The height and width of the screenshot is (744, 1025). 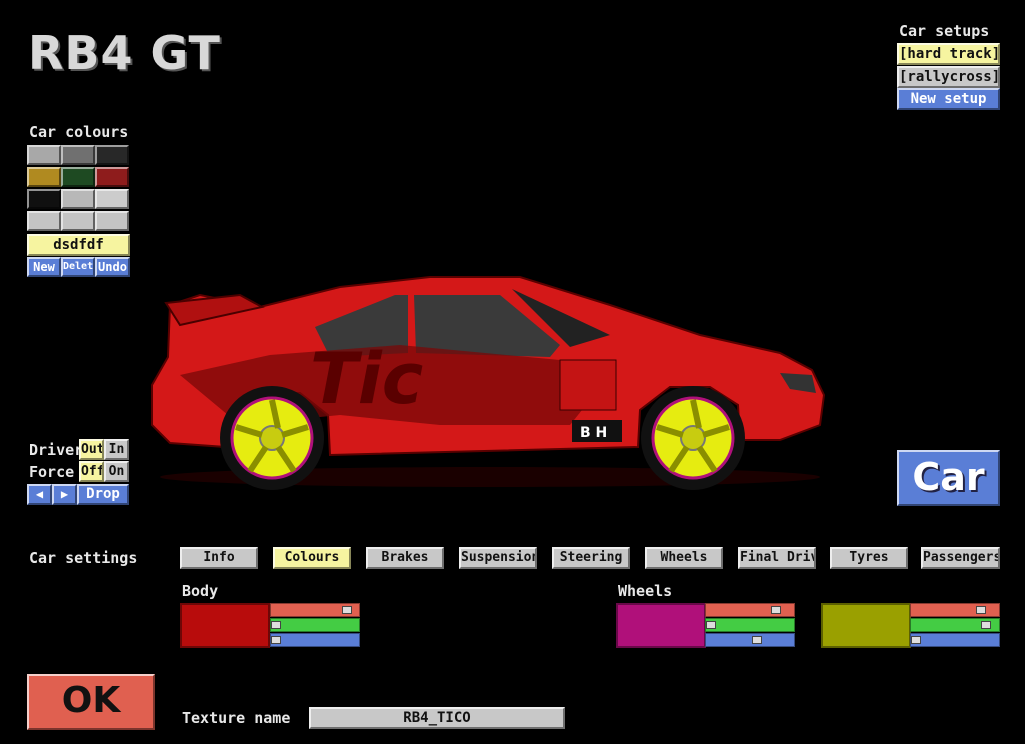 I want to click on force-on-button: On, so click(x=116, y=471).